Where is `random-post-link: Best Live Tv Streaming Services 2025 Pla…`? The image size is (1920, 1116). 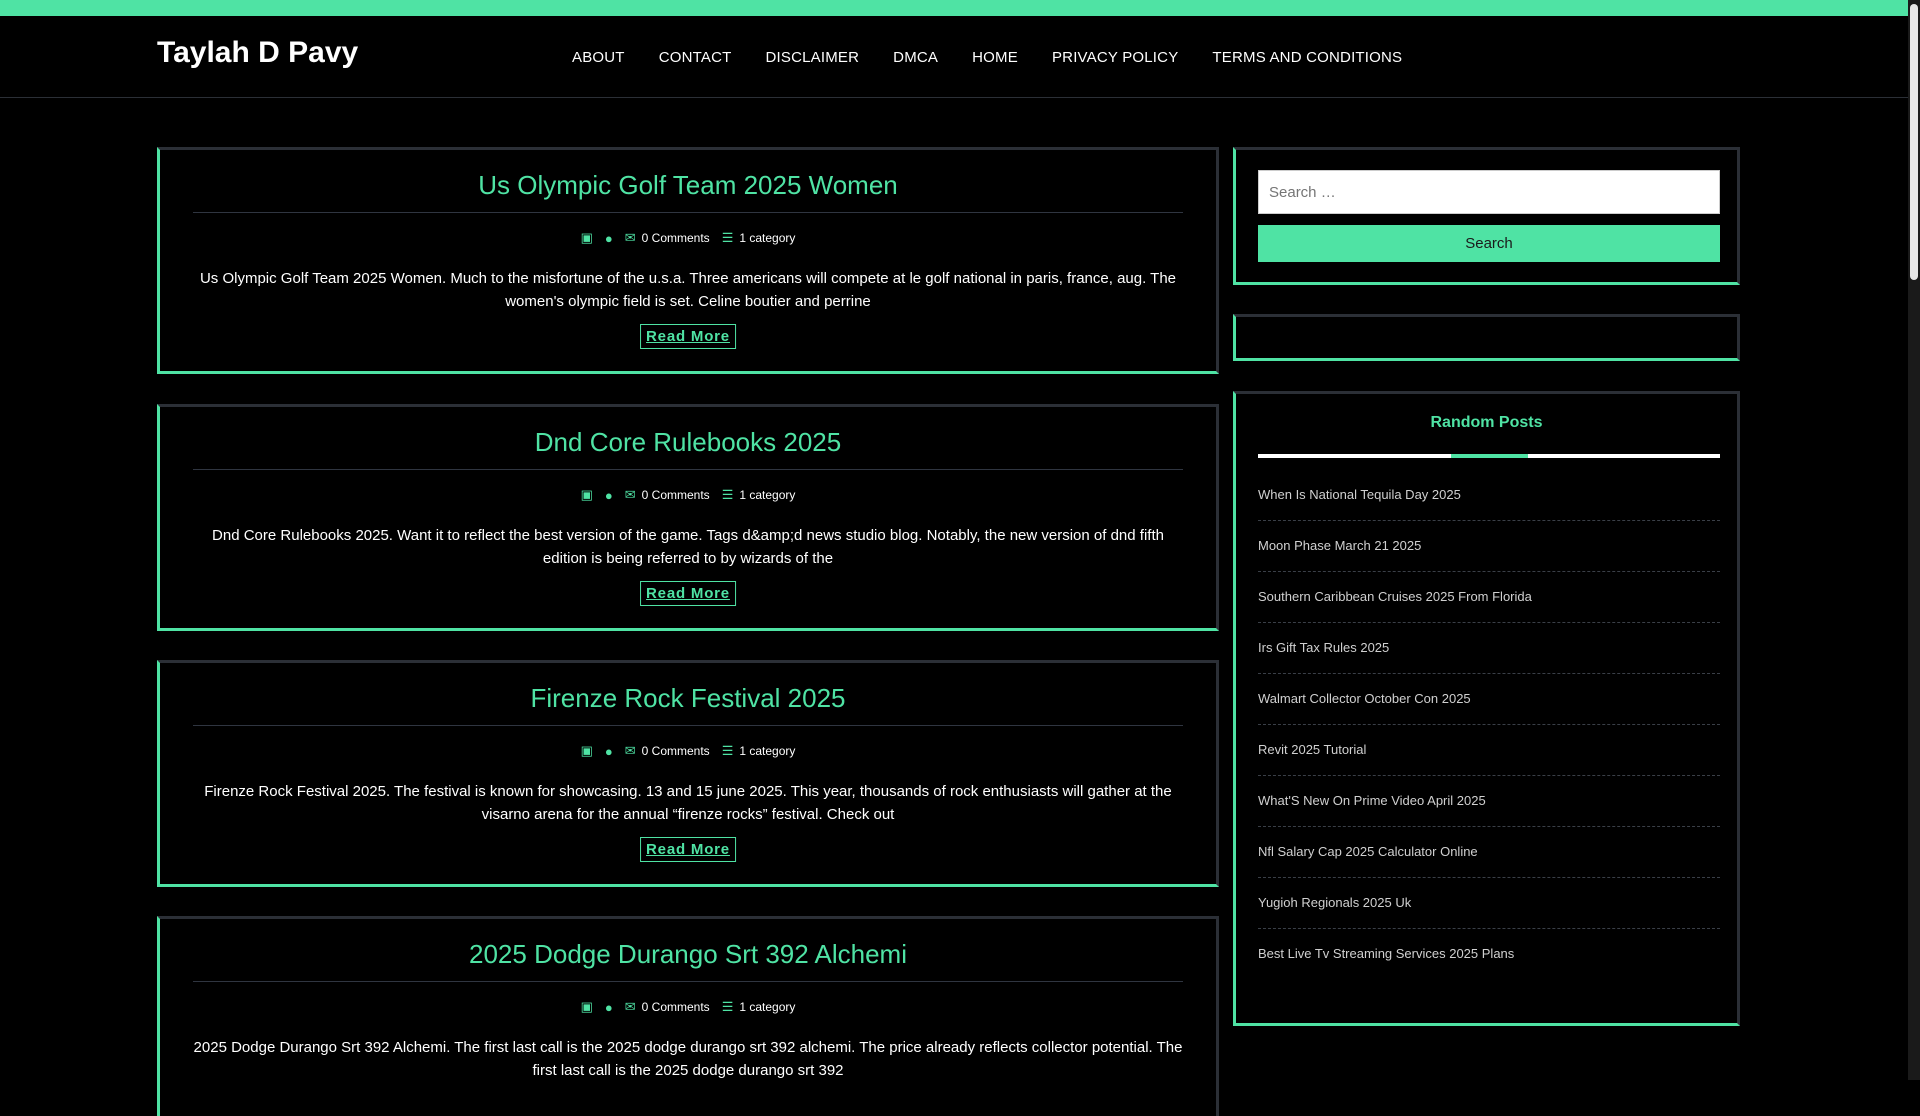 random-post-link: Best Live Tv Streaming Services 2025 Pla… is located at coordinates (1489, 954).